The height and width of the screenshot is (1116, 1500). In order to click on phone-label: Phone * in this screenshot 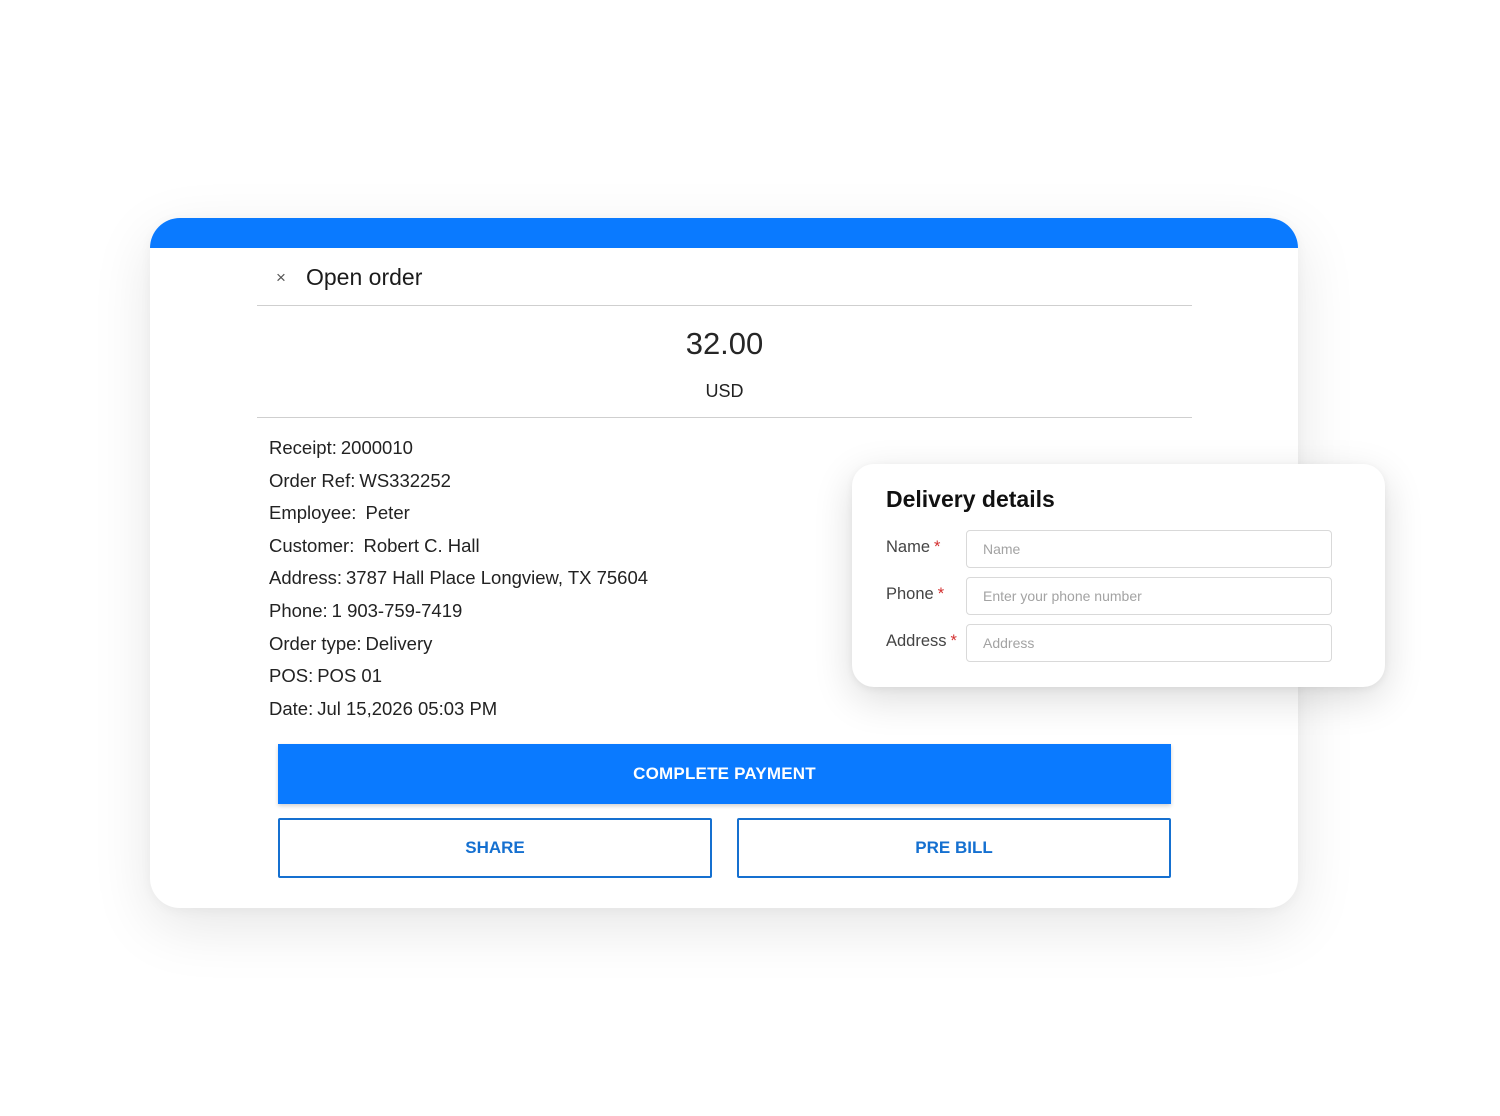, I will do `click(915, 594)`.